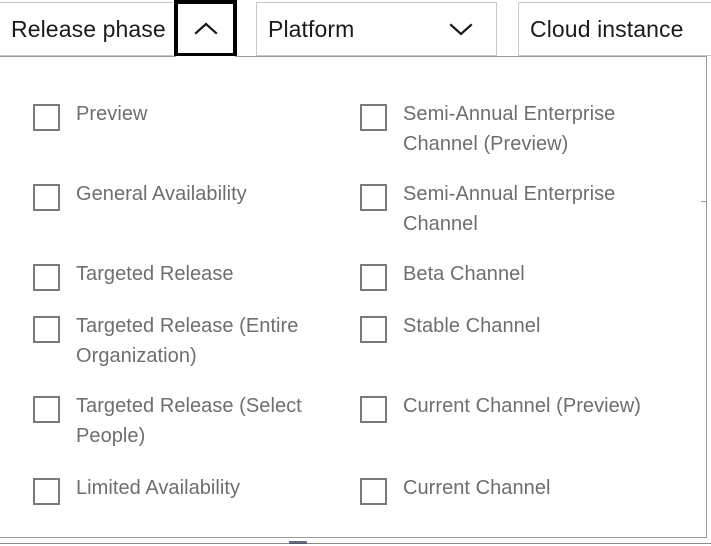 The height and width of the screenshot is (546, 711). Describe the element at coordinates (355, 543) in the screenshot. I see `page-divider` at that location.